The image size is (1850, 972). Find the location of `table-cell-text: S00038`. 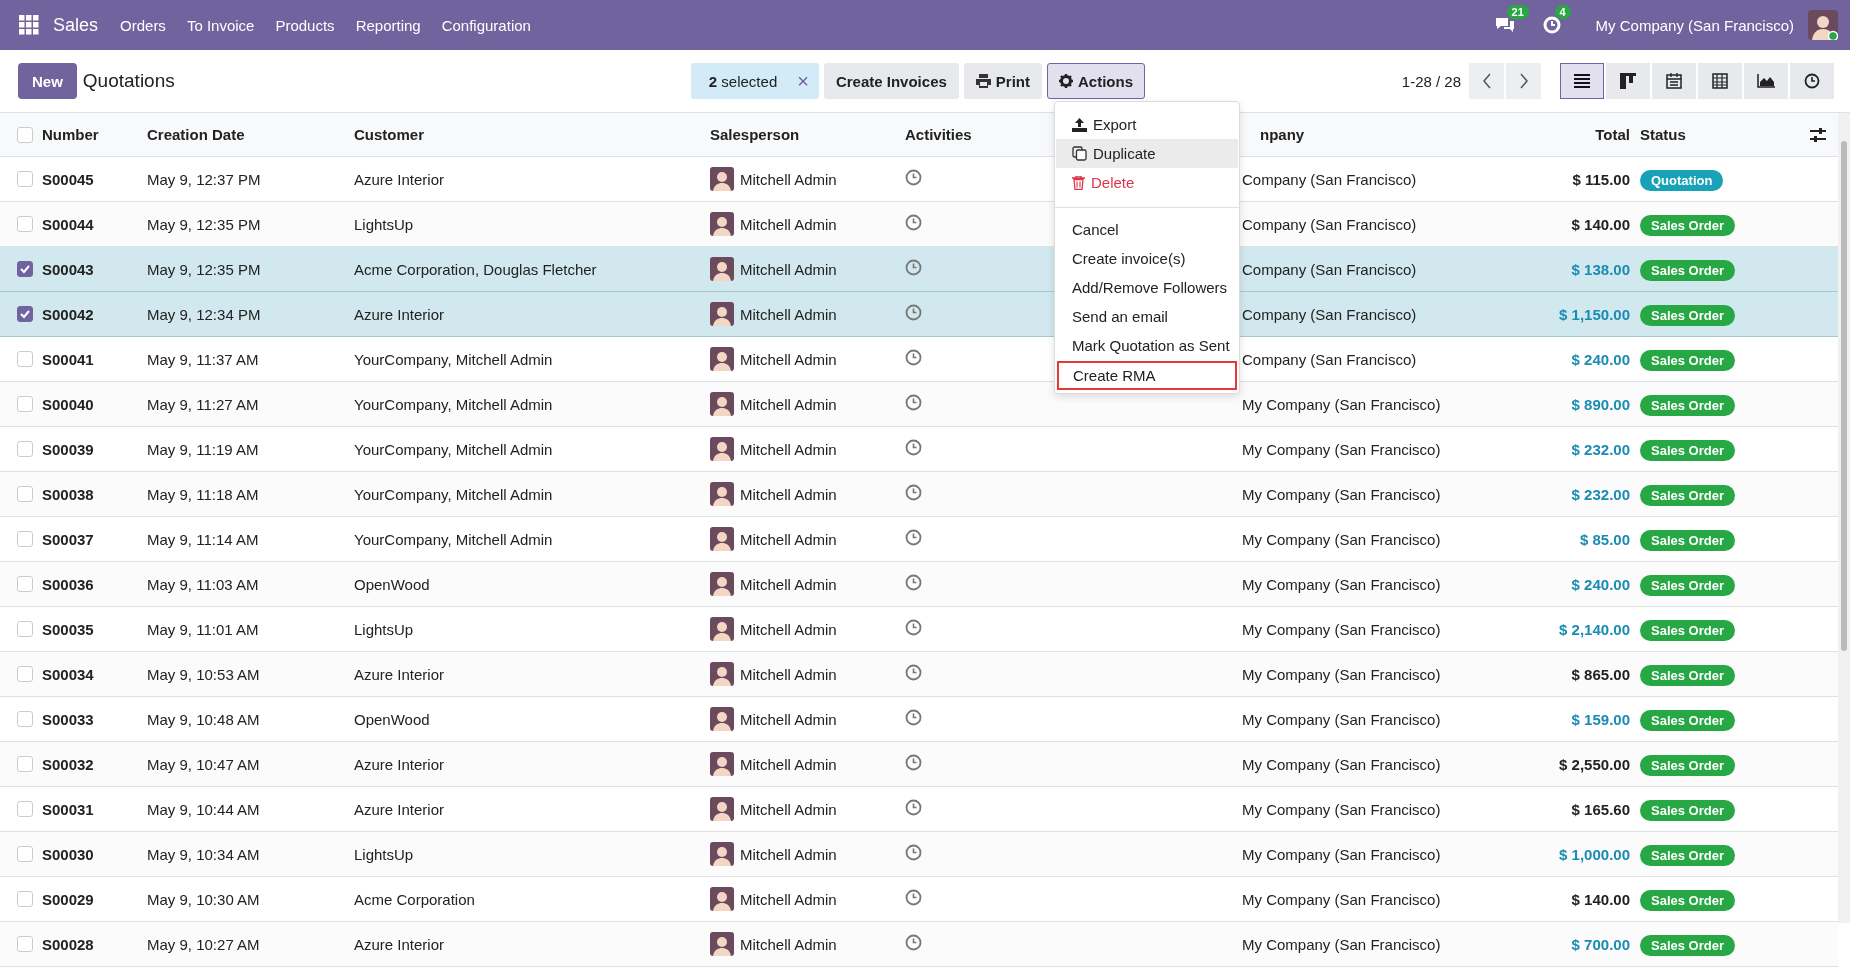

table-cell-text: S00038 is located at coordinates (68, 494).